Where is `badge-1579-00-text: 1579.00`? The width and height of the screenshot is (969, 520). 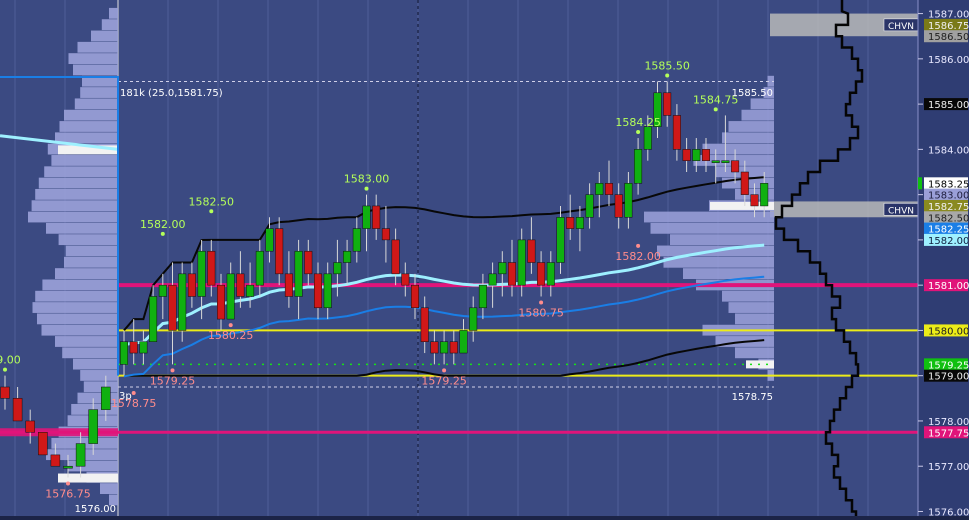 badge-1579-00-text: 1579.00 is located at coordinates (948, 377).